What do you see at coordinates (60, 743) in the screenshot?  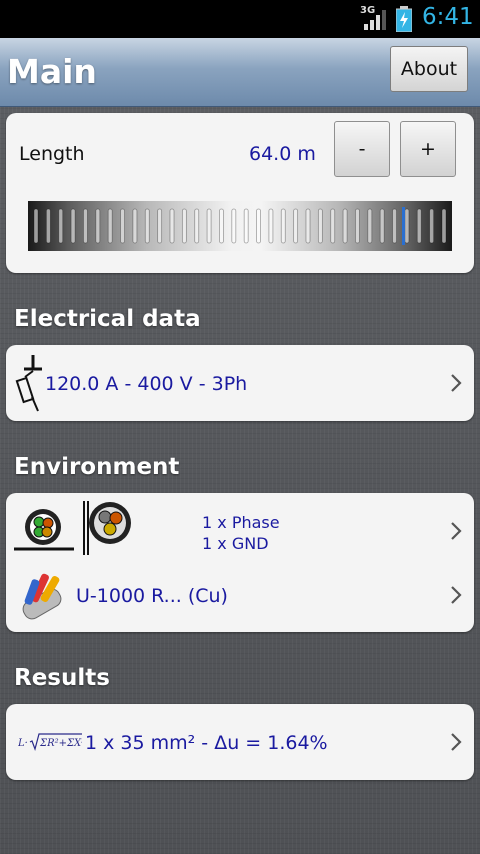 I see `svg-text: ΣR²+ΣX²` at bounding box center [60, 743].